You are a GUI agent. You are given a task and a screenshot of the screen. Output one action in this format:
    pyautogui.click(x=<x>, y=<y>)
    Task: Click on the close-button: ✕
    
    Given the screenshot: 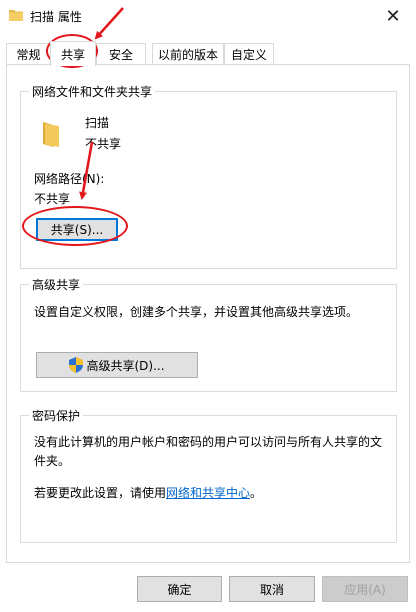 What is the action you would take?
    pyautogui.click(x=393, y=16)
    